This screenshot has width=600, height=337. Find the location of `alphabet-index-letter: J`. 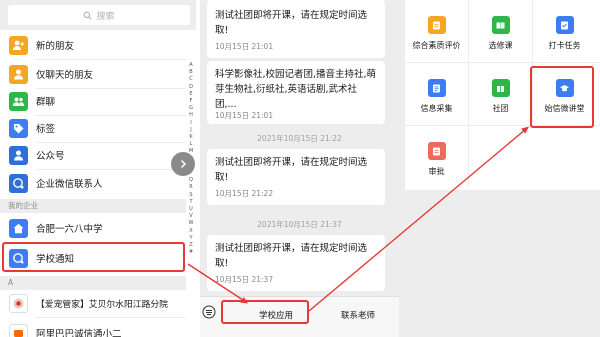

alphabet-index-letter: J is located at coordinates (190, 130).